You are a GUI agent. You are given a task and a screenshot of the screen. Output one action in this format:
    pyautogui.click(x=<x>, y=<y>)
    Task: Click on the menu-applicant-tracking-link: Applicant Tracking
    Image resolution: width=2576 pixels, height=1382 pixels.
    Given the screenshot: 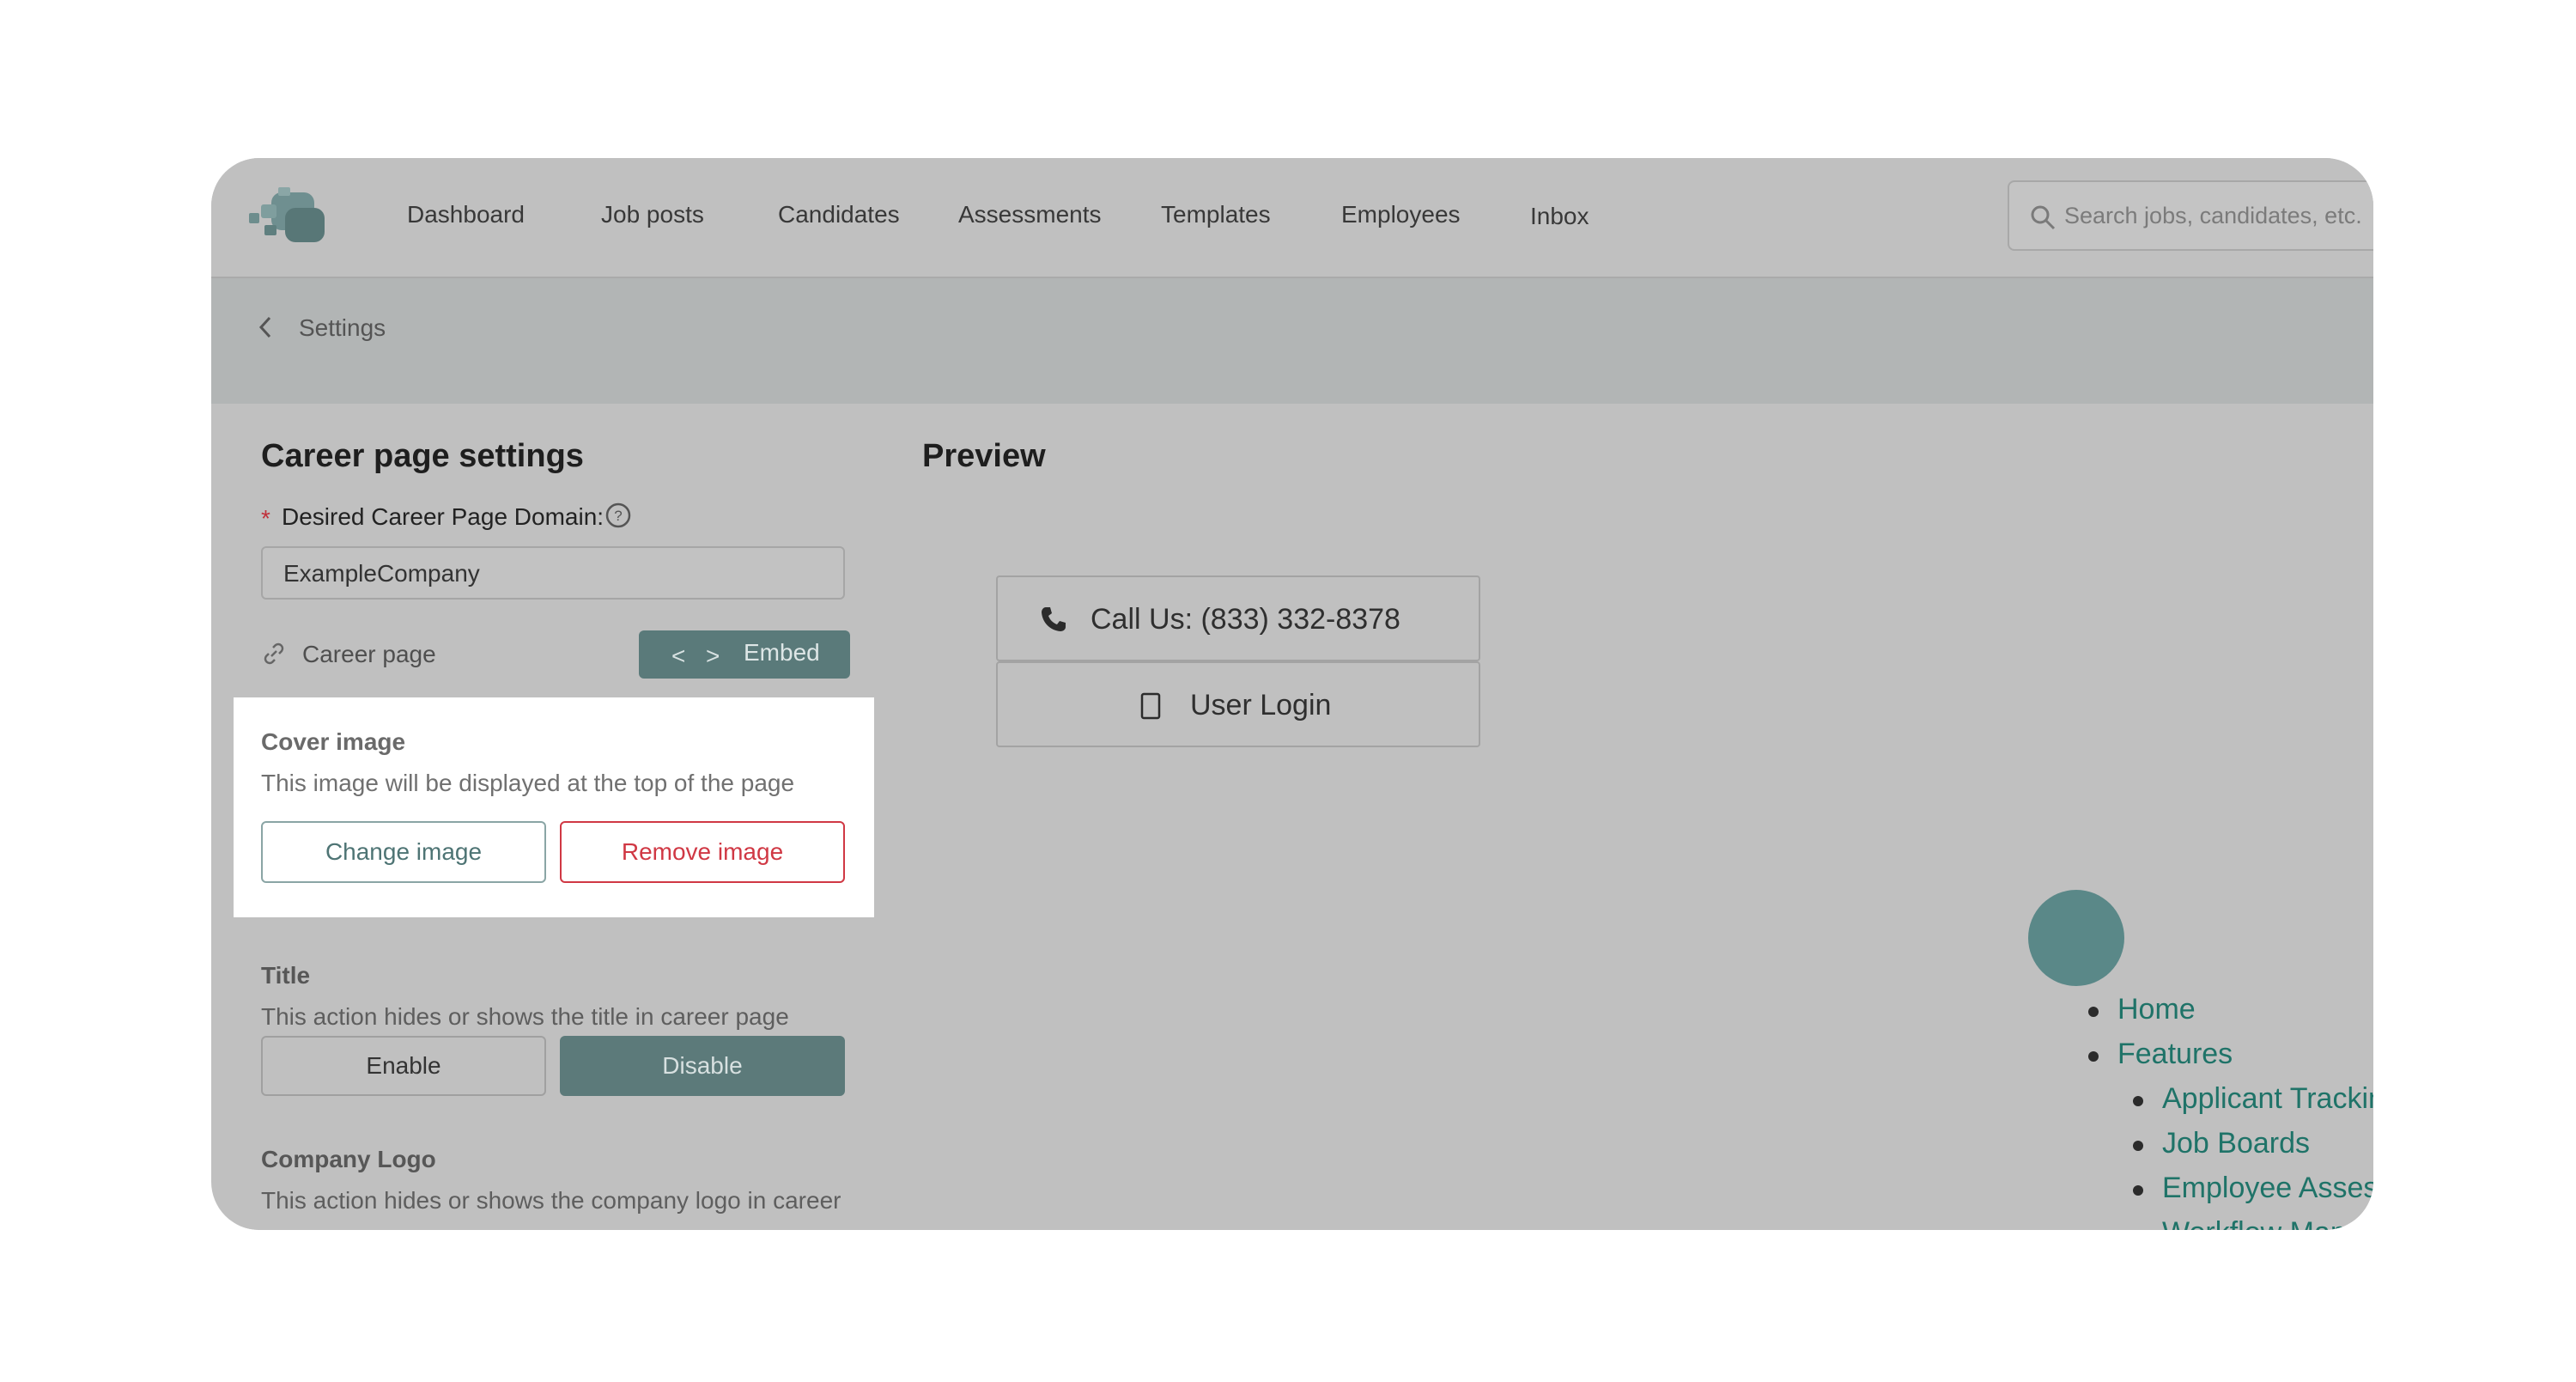 What is the action you would take?
    pyautogui.click(x=2267, y=1099)
    